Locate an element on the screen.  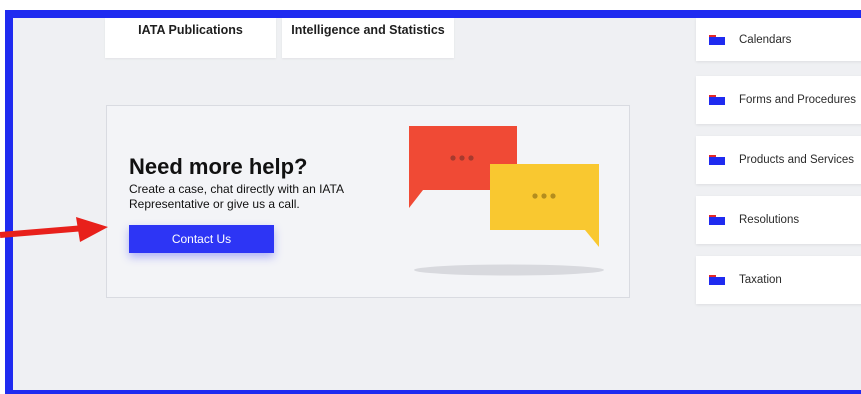
frame-top is located at coordinates (430, 5).